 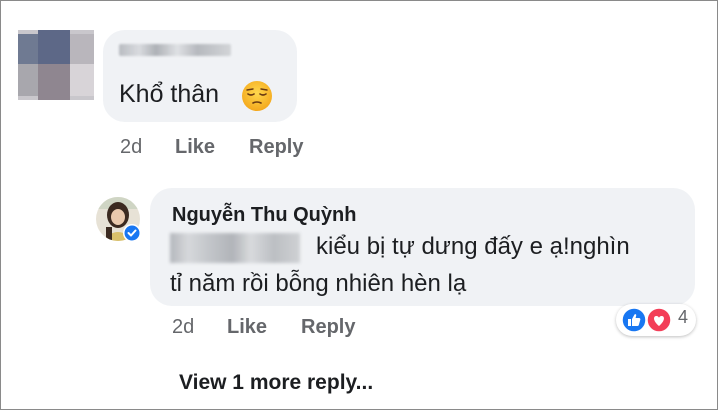 What do you see at coordinates (257, 96) in the screenshot?
I see `pensive-face-emoji` at bounding box center [257, 96].